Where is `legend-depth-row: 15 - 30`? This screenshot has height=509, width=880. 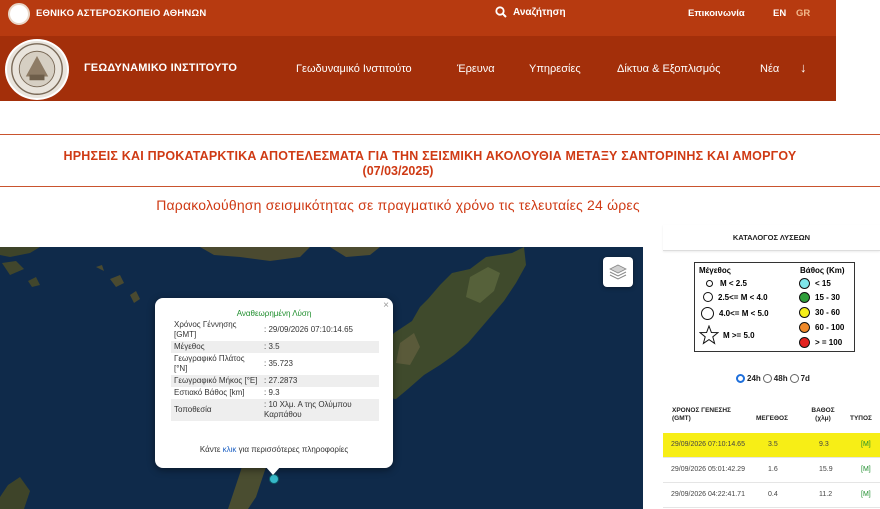 legend-depth-row: 15 - 30 is located at coordinates (819, 297).